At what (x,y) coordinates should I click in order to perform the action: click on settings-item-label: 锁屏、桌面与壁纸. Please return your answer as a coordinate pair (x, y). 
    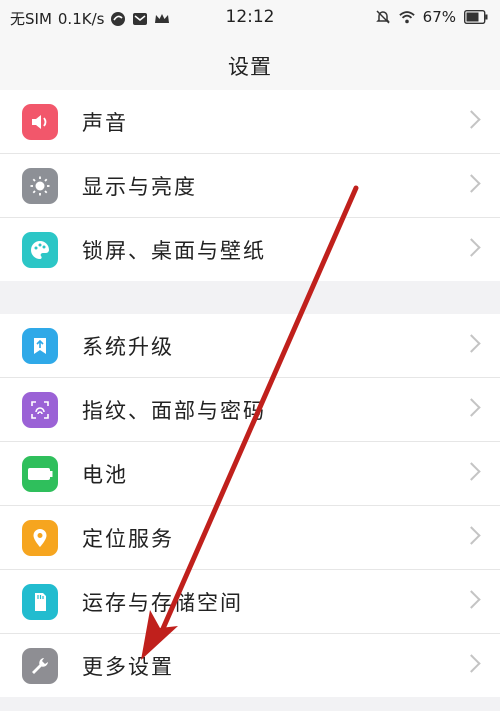
    Looking at the image, I should click on (174, 251).